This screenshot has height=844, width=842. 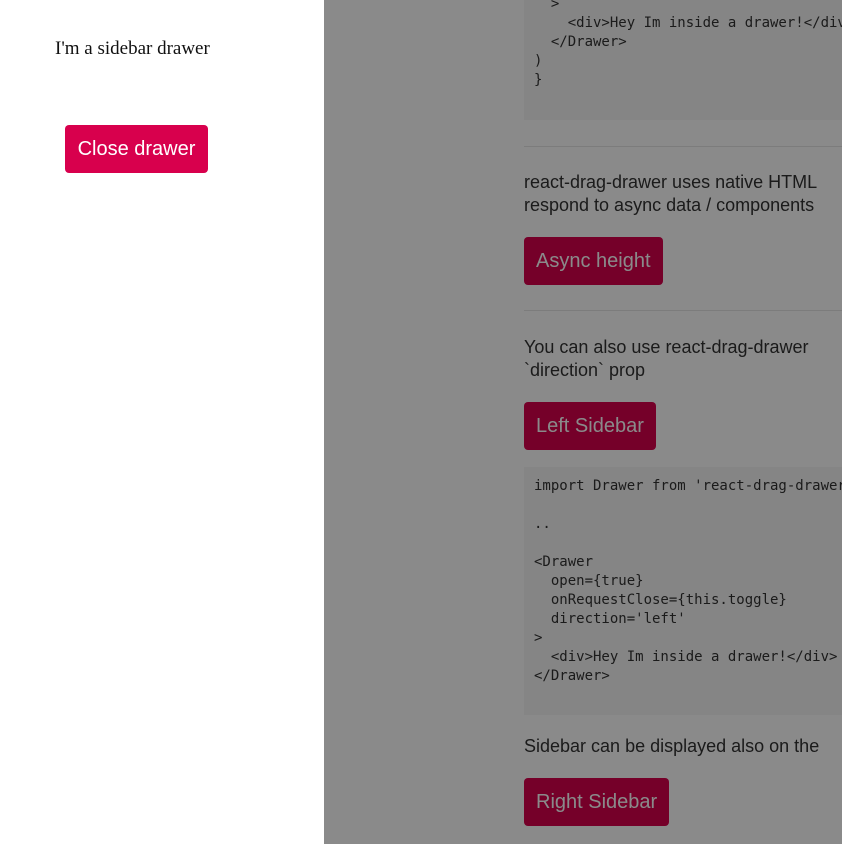 What do you see at coordinates (136, 149) in the screenshot?
I see `close-drawer-button: Close drawer` at bounding box center [136, 149].